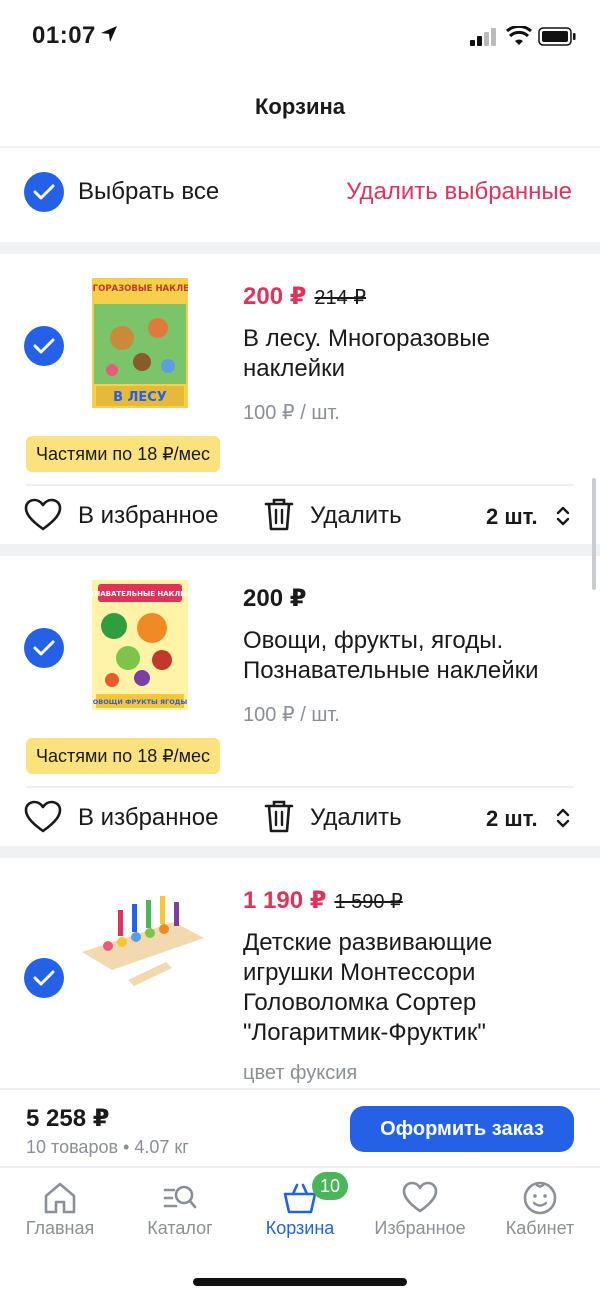 The height and width of the screenshot is (1298, 600). What do you see at coordinates (340, 298) in the screenshot?
I see `old-price: 214 ₽` at bounding box center [340, 298].